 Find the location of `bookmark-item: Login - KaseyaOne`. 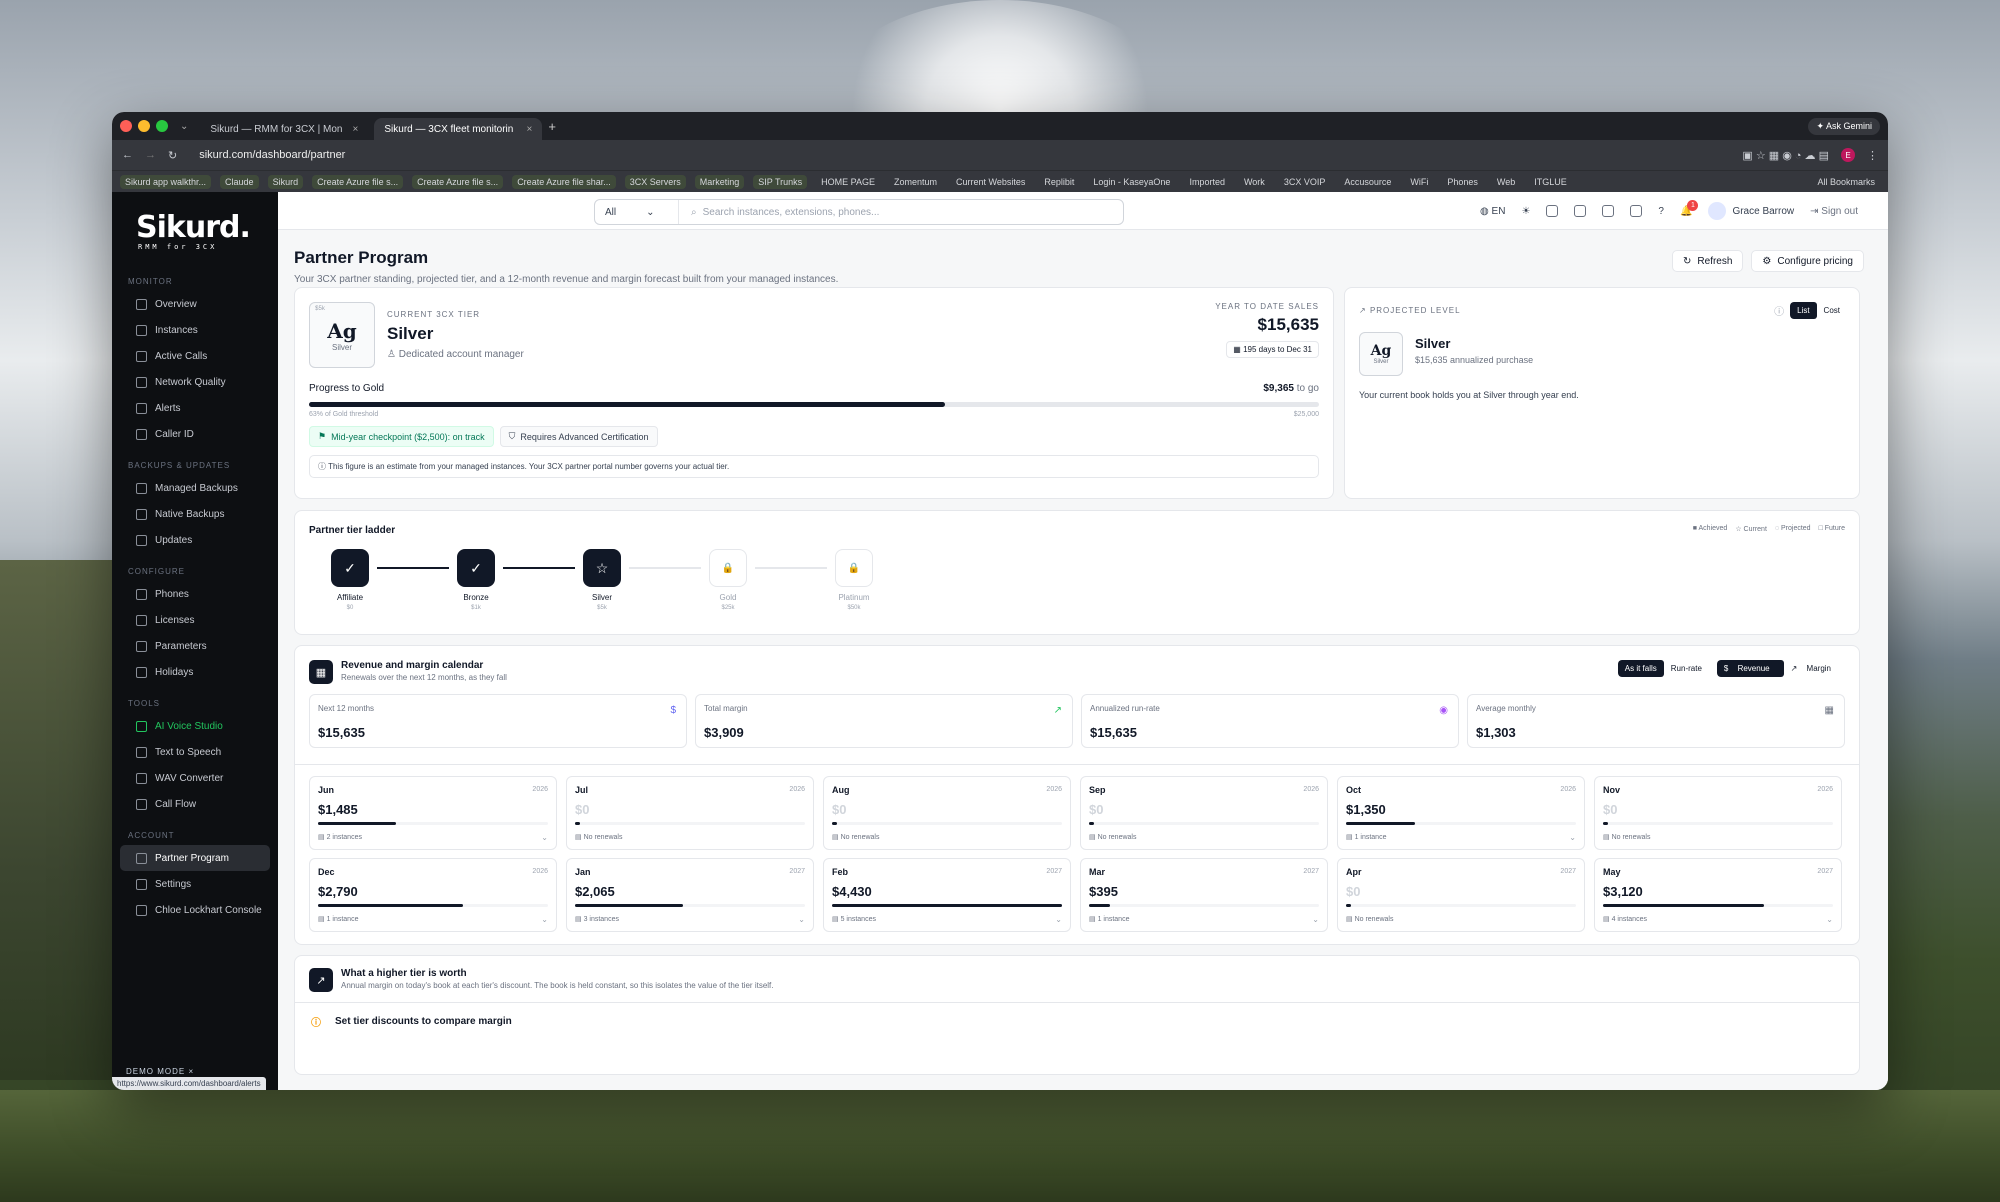

bookmark-item: Login - KaseyaOne is located at coordinates (1131, 182).